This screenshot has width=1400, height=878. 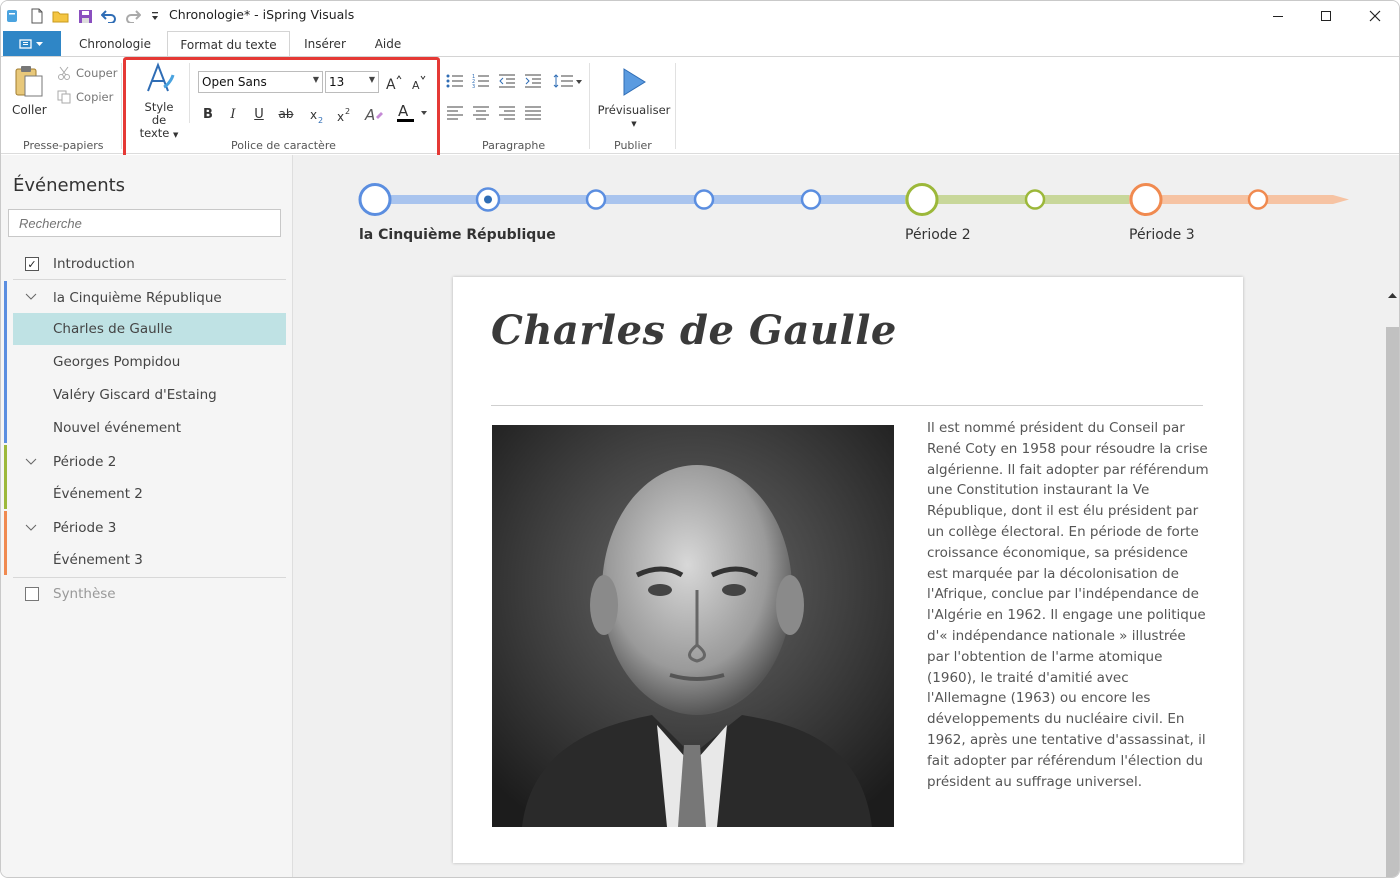 What do you see at coordinates (347, 111) in the screenshot?
I see `svg-text: 2` at bounding box center [347, 111].